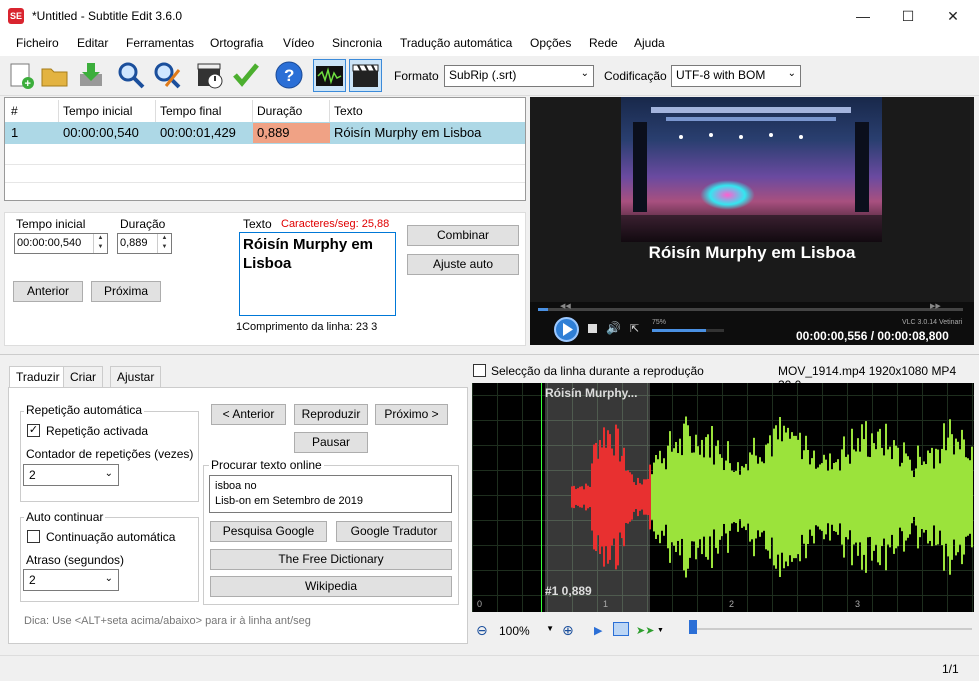 The image size is (979, 681). I want to click on delay-select: 2 ⌄, so click(71, 580).